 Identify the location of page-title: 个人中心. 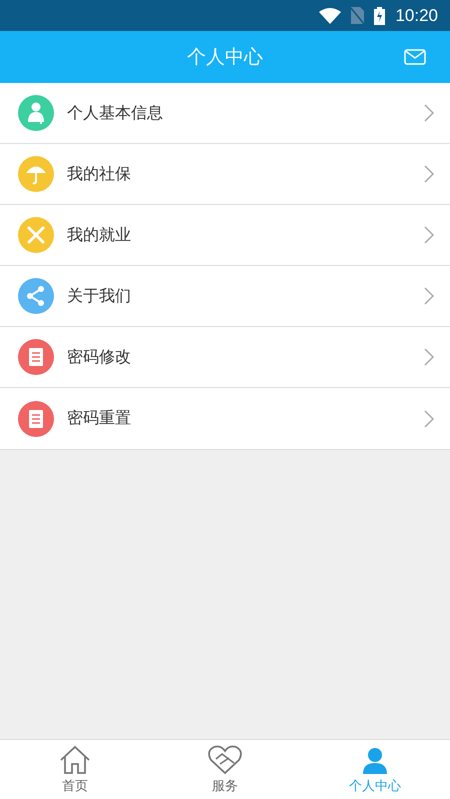
(225, 57).